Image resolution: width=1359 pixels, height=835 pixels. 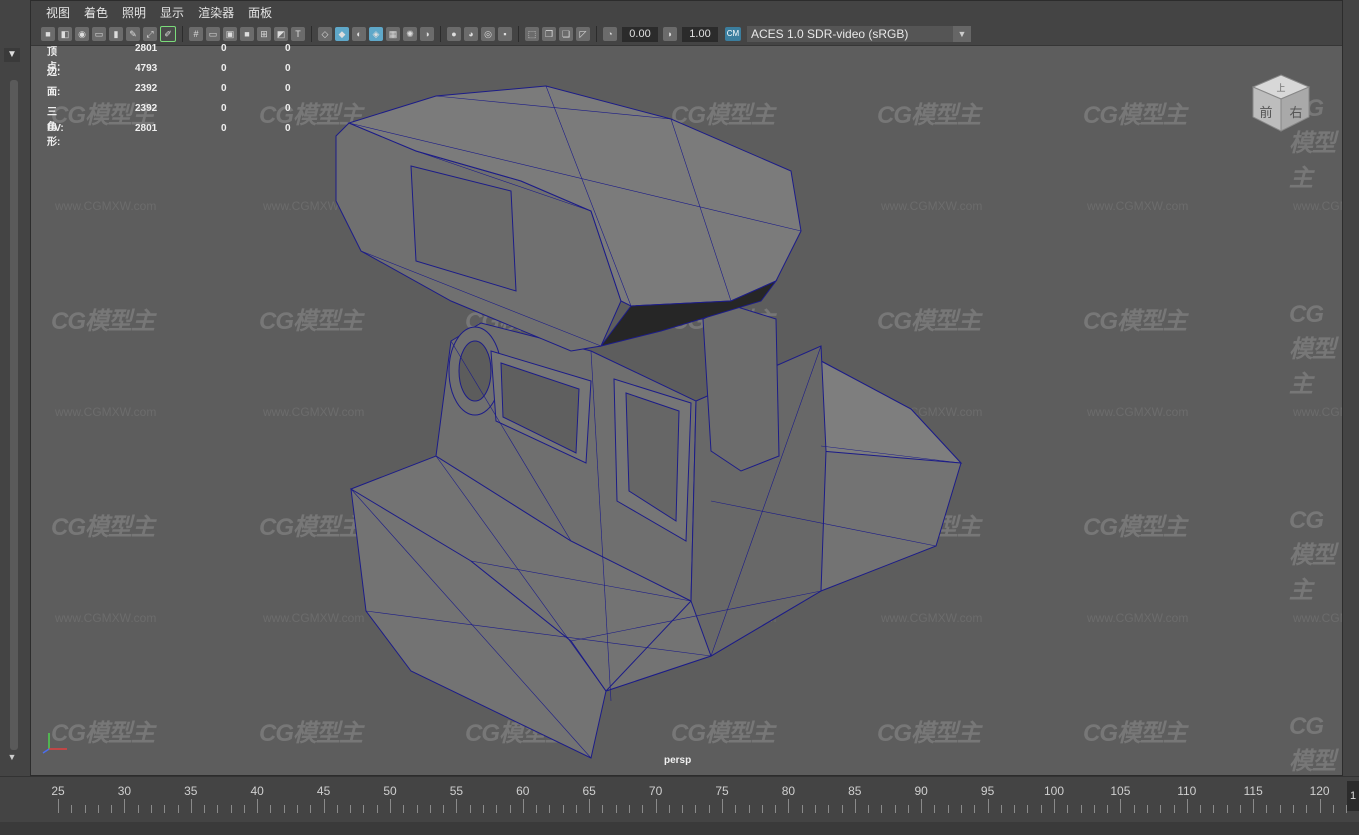 I want to click on scroll-down-icon: ▼, so click(x=12, y=759).